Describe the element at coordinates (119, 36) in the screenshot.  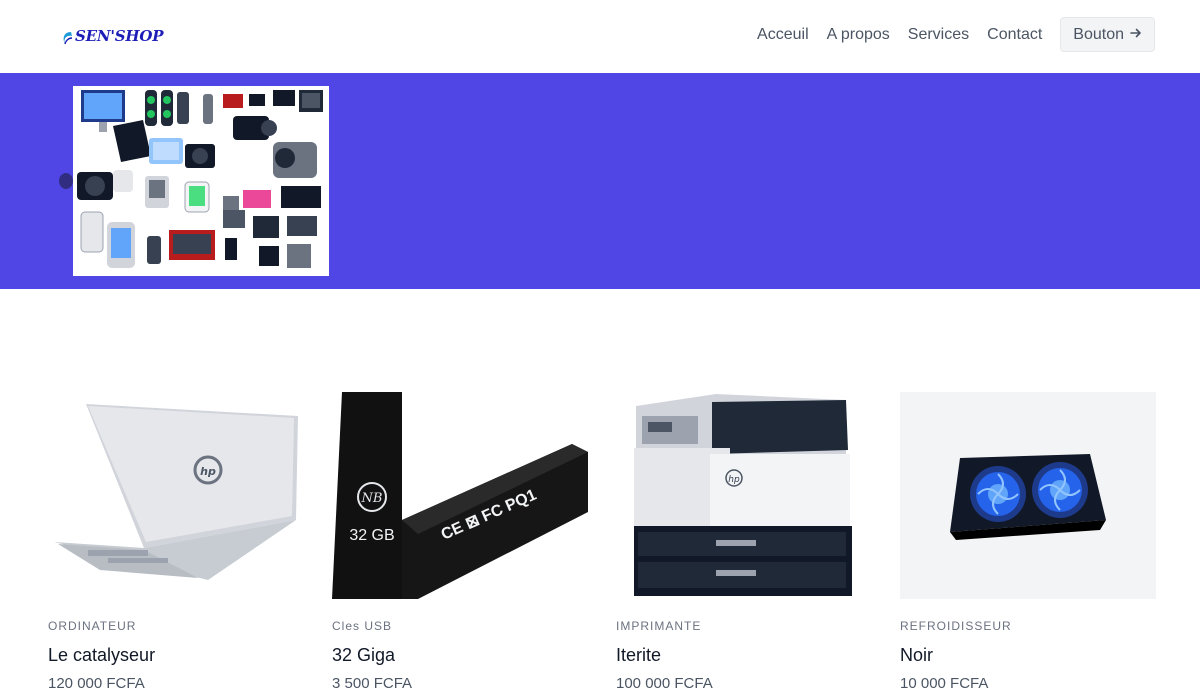
I see `logo-text: SEN'SHOP` at that location.